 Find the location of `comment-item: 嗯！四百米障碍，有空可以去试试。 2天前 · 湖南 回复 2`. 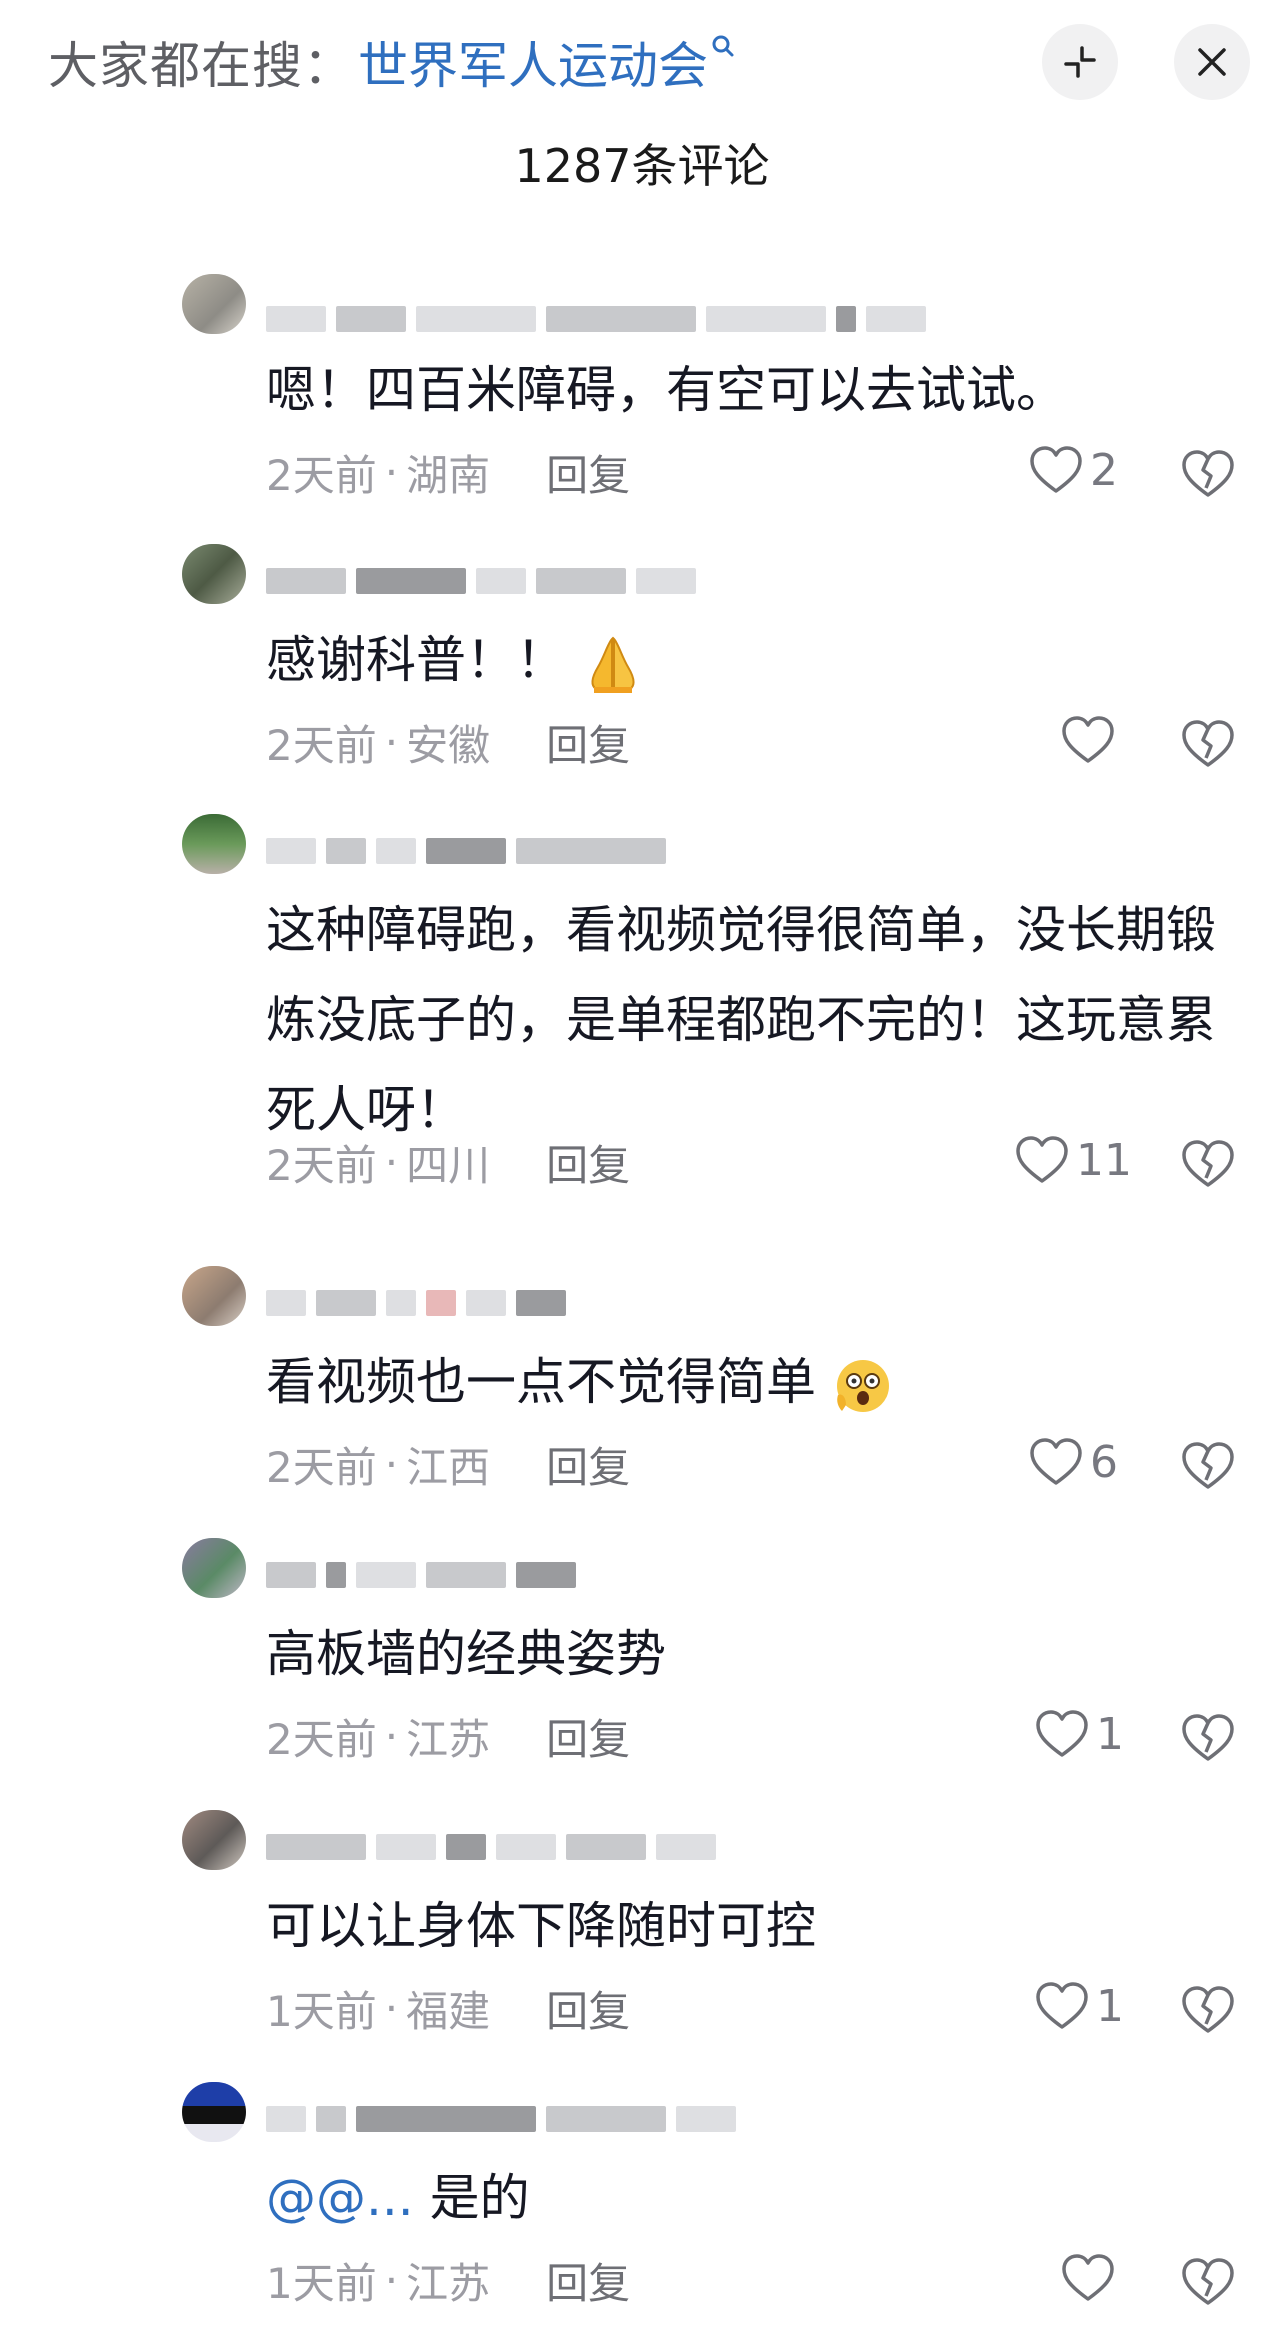

comment-item: 嗯！四百米障碍，有空可以去试试。 2天前 · 湖南 回复 2 is located at coordinates (642, 395).